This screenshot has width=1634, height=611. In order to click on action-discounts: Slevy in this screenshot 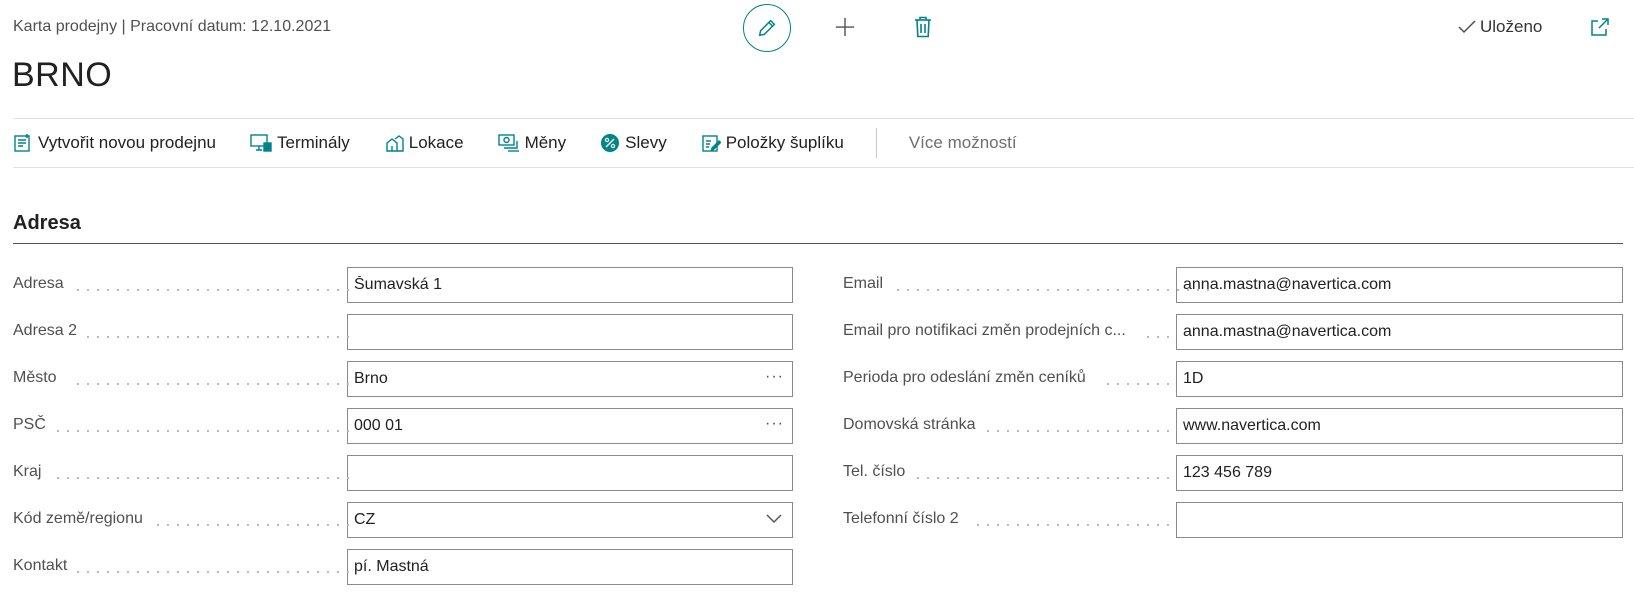, I will do `click(633, 143)`.